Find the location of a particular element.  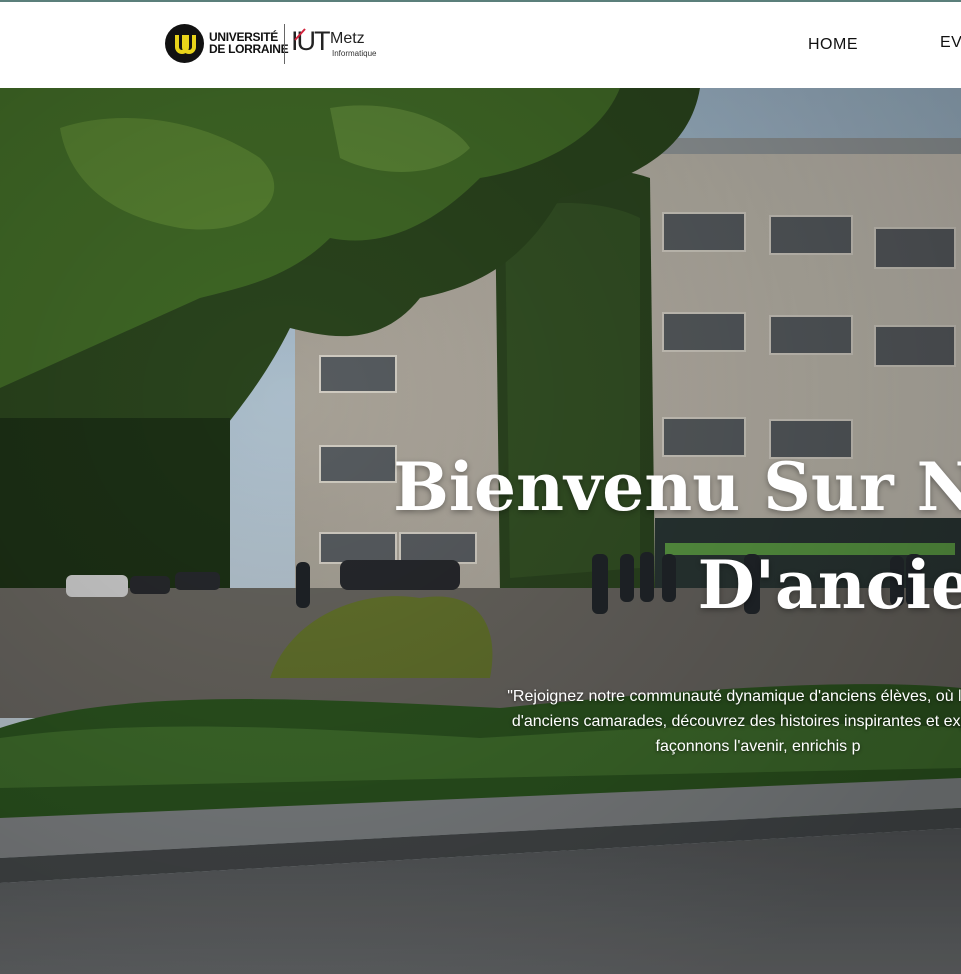

hero-description-line3: façonnons l'avenir, enrichis p is located at coordinates (758, 746).